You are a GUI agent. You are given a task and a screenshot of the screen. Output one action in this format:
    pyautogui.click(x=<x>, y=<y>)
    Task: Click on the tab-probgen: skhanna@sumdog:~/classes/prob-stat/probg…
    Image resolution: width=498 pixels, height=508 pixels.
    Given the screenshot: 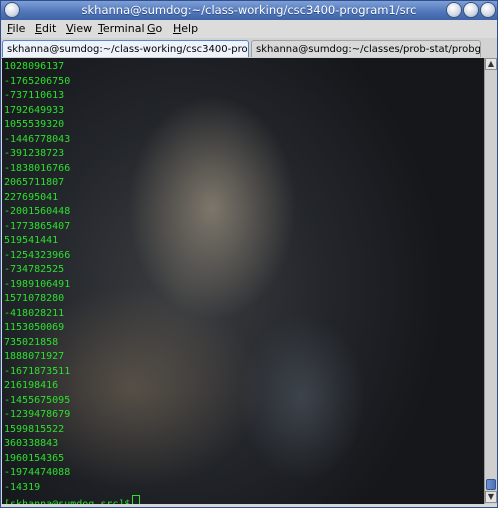 What is the action you would take?
    pyautogui.click(x=366, y=48)
    